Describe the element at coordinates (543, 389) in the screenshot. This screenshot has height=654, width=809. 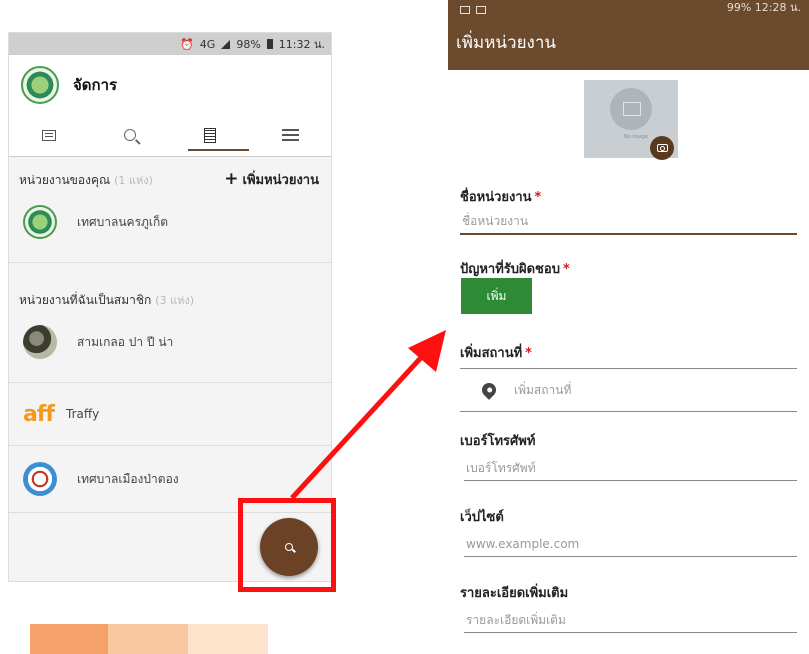
I see `location-placeholder: เพิ่มสถานที่` at that location.